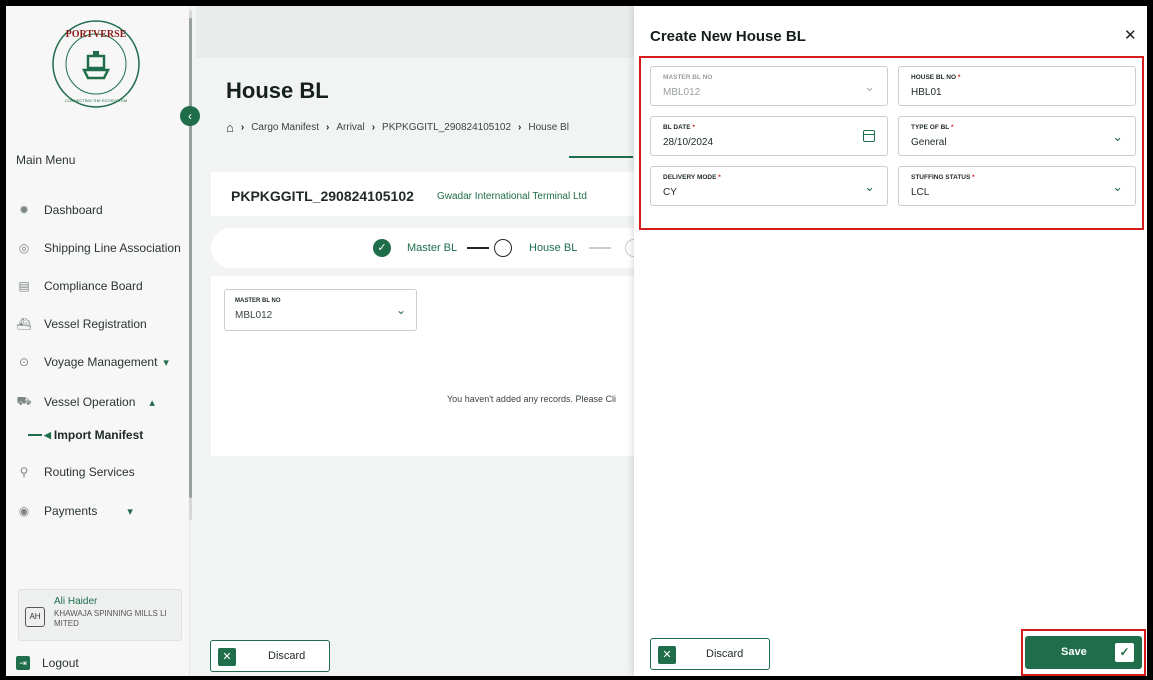 The height and width of the screenshot is (680, 1153). What do you see at coordinates (601, 157) in the screenshot?
I see `progress-indicator` at bounding box center [601, 157].